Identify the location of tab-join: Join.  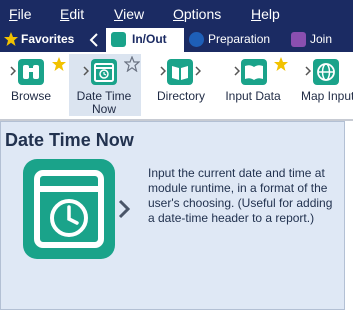
(320, 40).